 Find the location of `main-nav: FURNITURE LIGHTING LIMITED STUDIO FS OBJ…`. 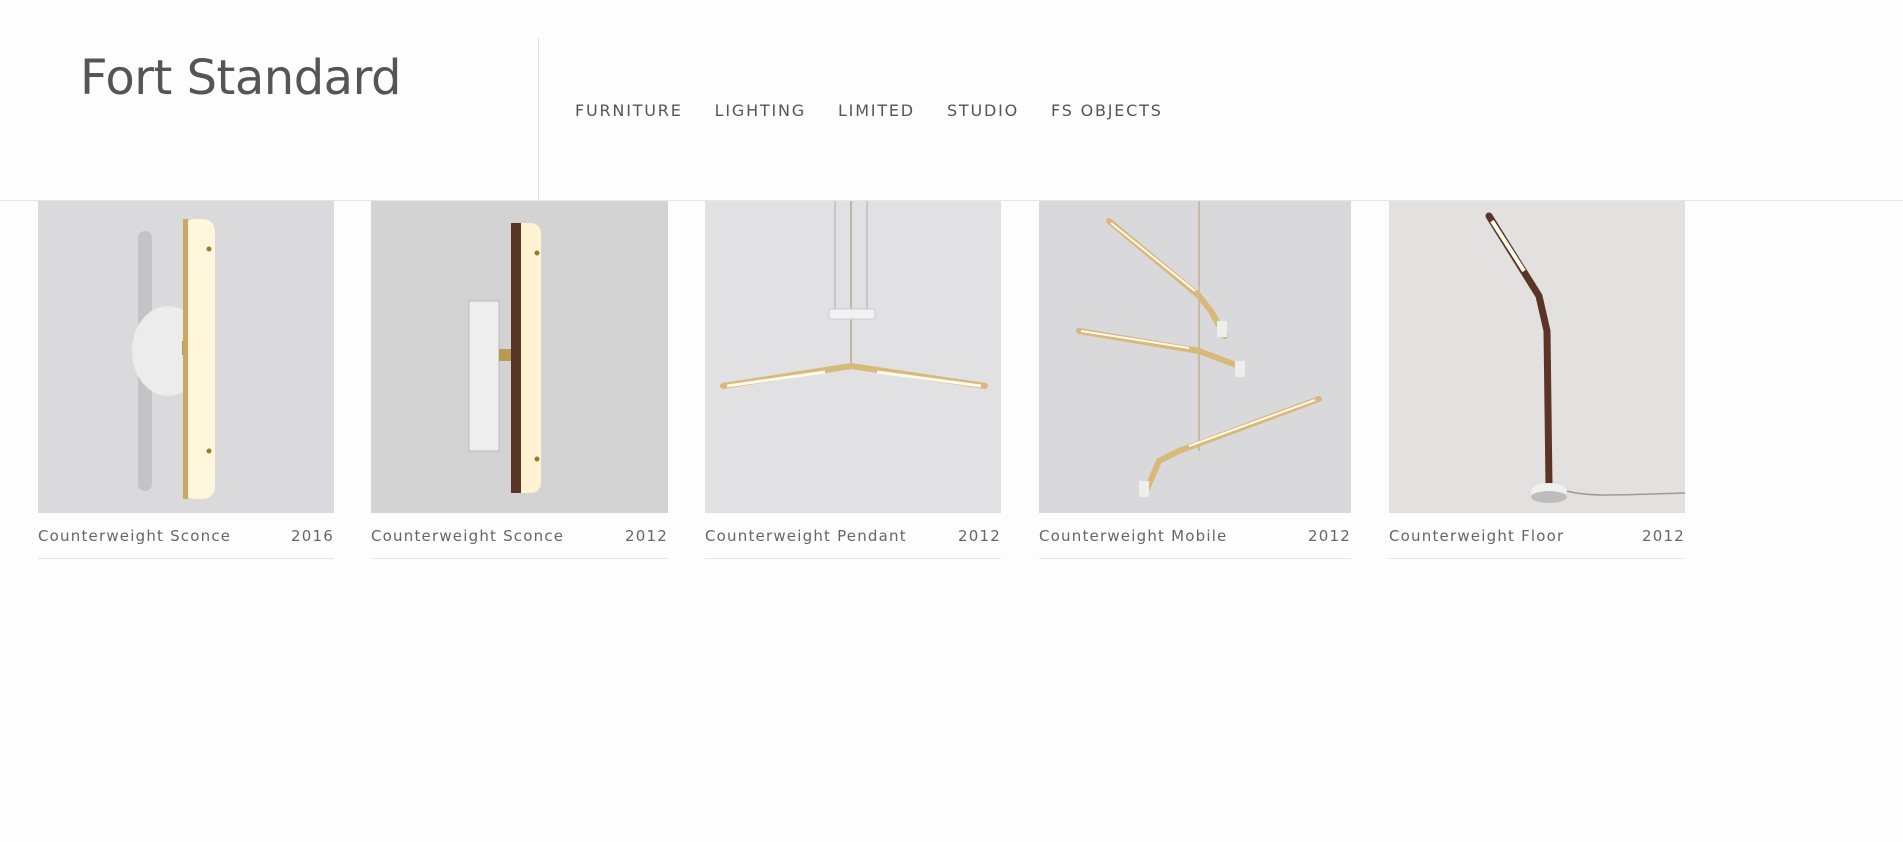

main-nav: FURNITURE LIGHTING LIMITED STUDIO FS OBJ… is located at coordinates (885, 110).